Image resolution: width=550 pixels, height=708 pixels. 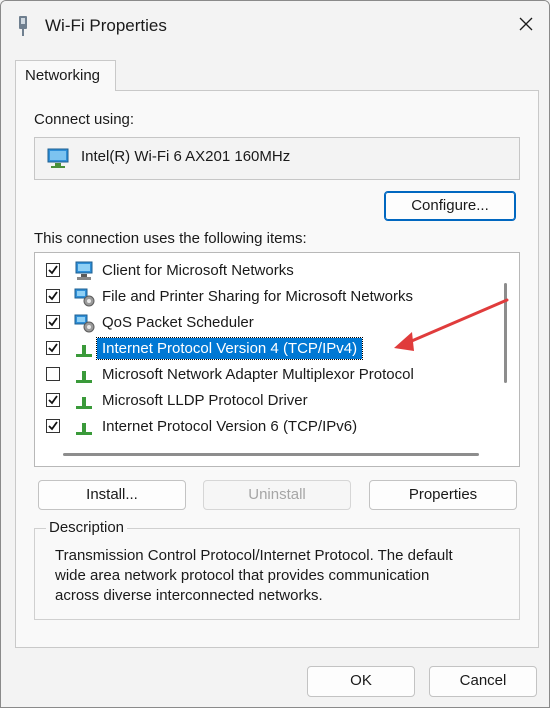 What do you see at coordinates (84, 270) in the screenshot?
I see `network-client-icon` at bounding box center [84, 270].